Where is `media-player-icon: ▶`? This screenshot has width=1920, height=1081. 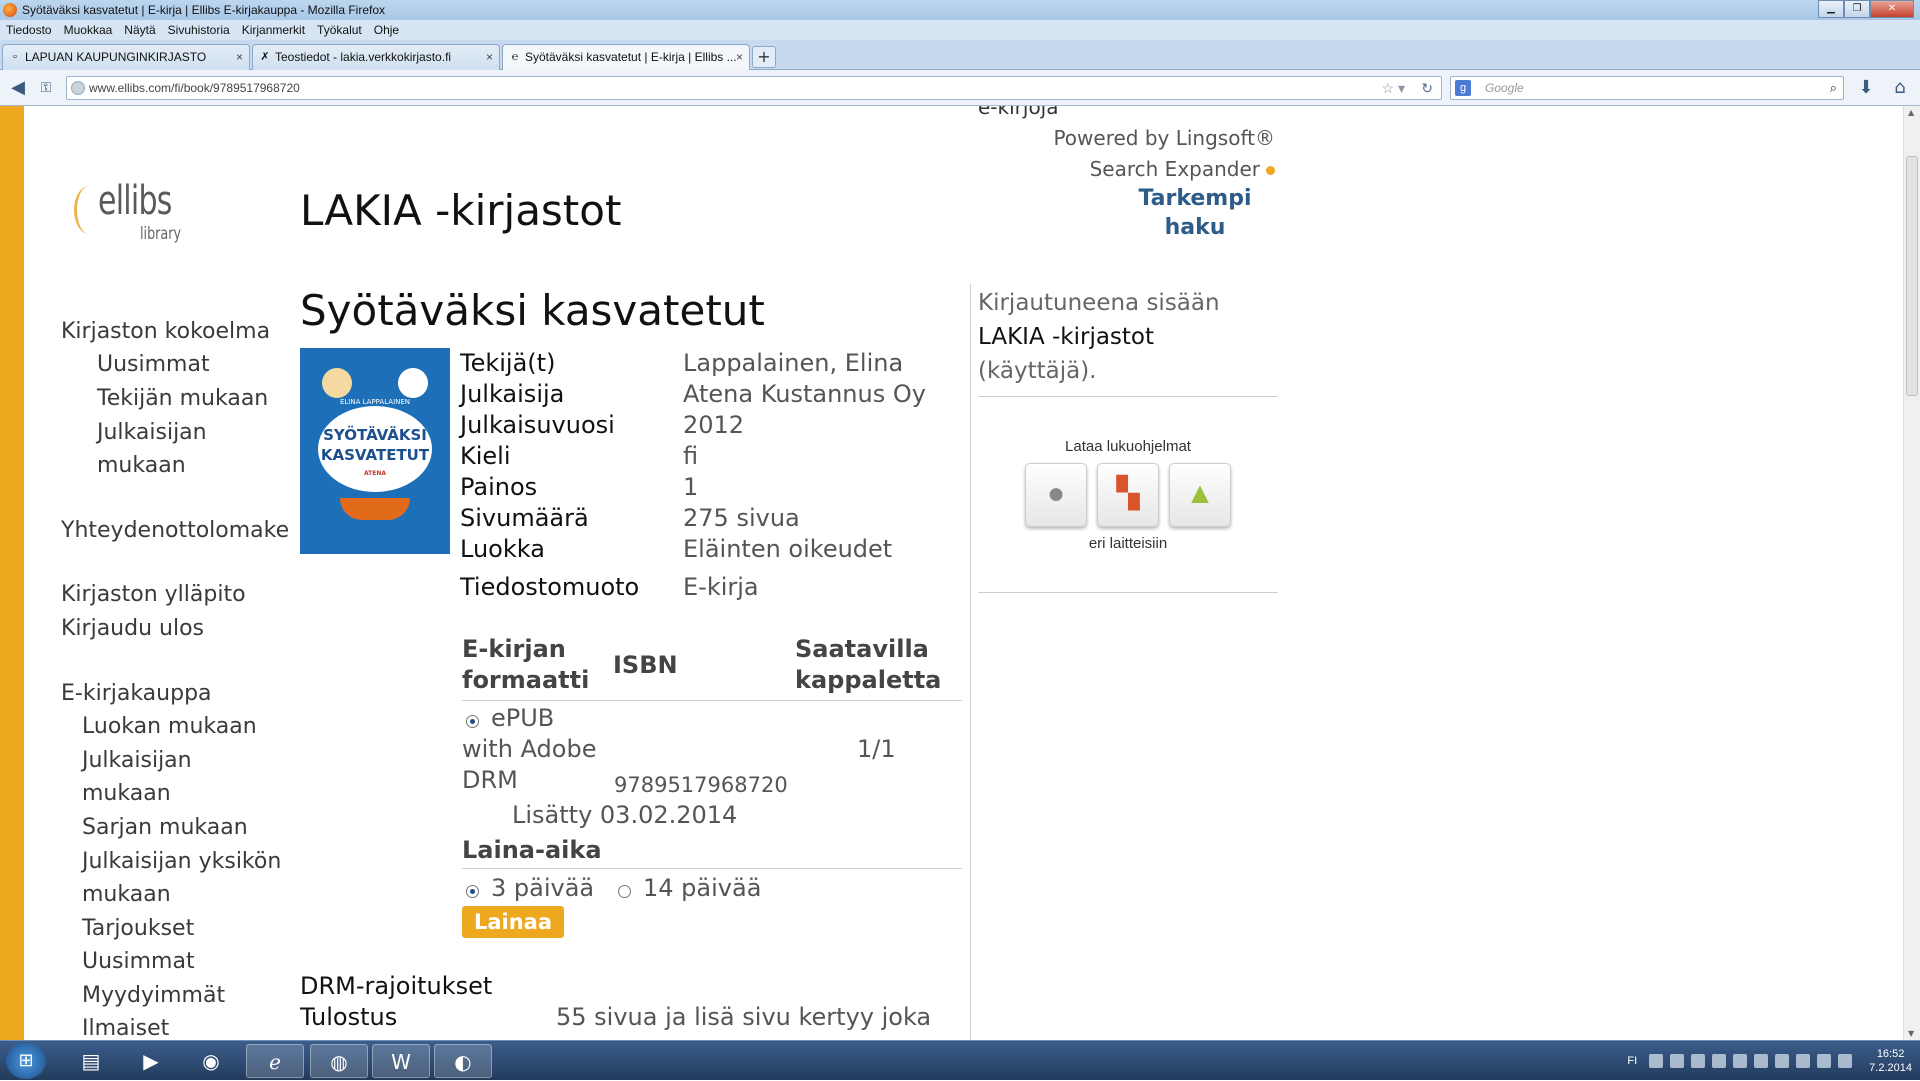 media-player-icon: ▶ is located at coordinates (151, 1061).